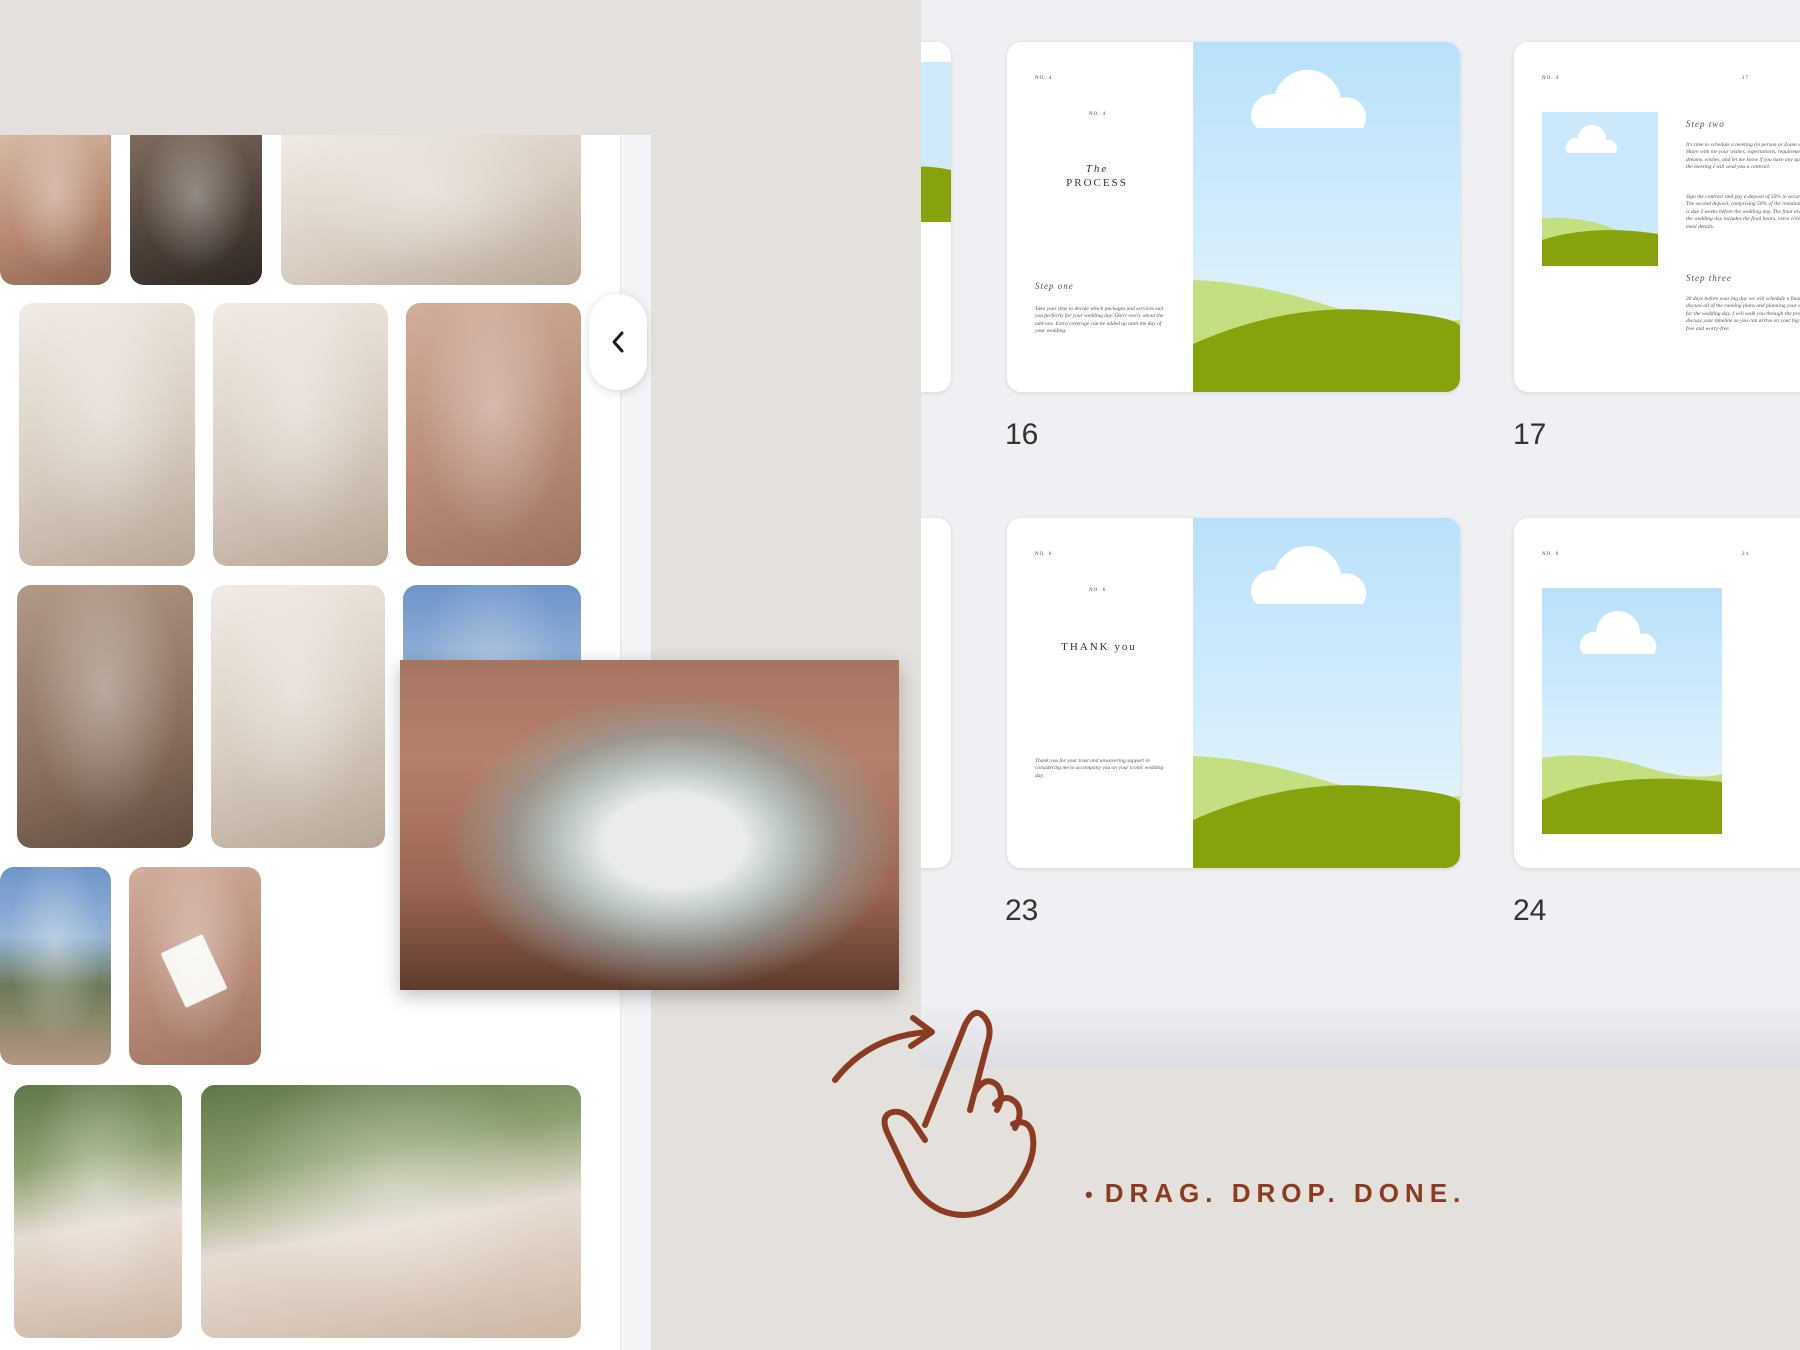 This screenshot has width=1800, height=1350. Describe the element at coordinates (55, 966) in the screenshot. I see `photo-venue-wall` at that location.